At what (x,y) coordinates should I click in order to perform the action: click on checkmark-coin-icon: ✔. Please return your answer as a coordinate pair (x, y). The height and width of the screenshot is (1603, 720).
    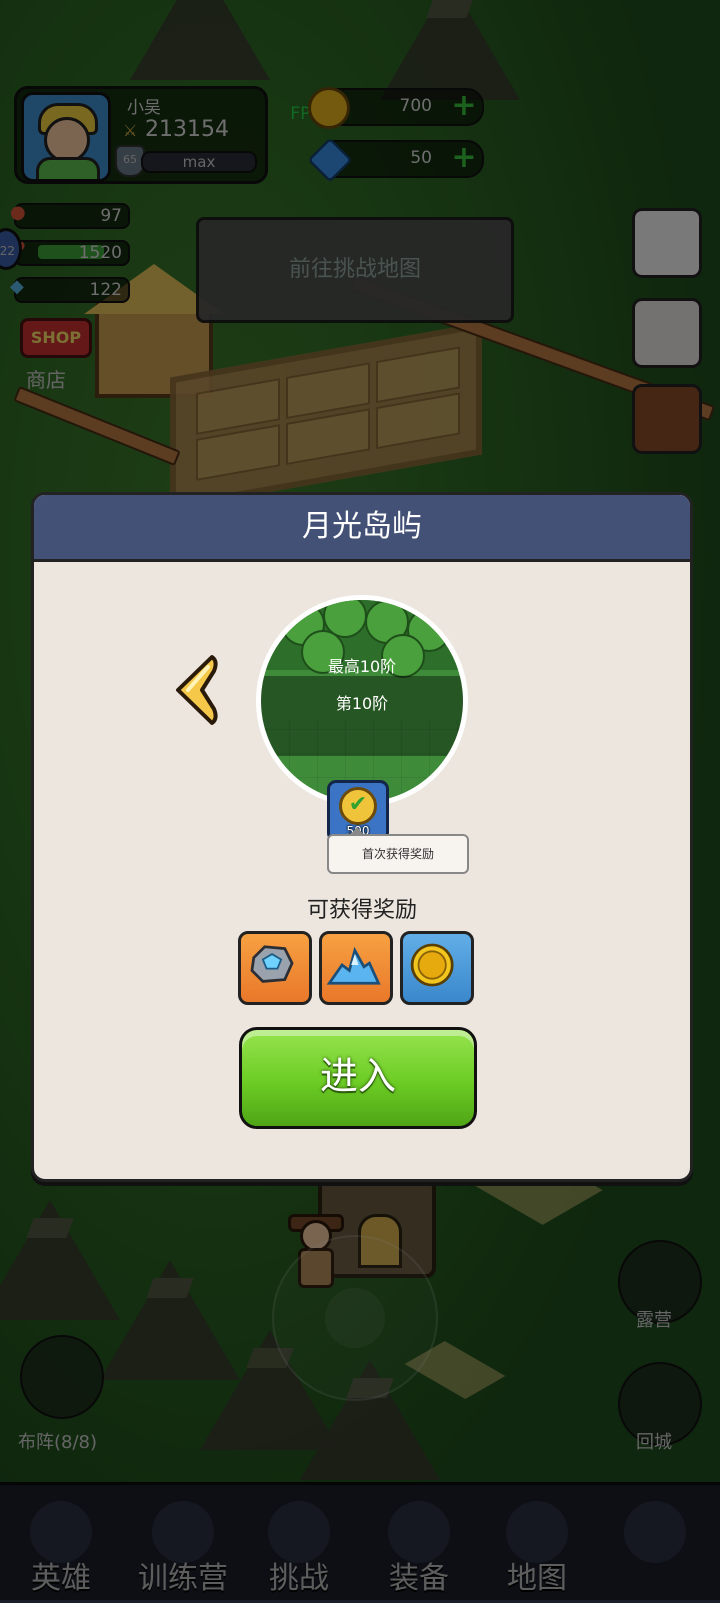
    Looking at the image, I should click on (358, 806).